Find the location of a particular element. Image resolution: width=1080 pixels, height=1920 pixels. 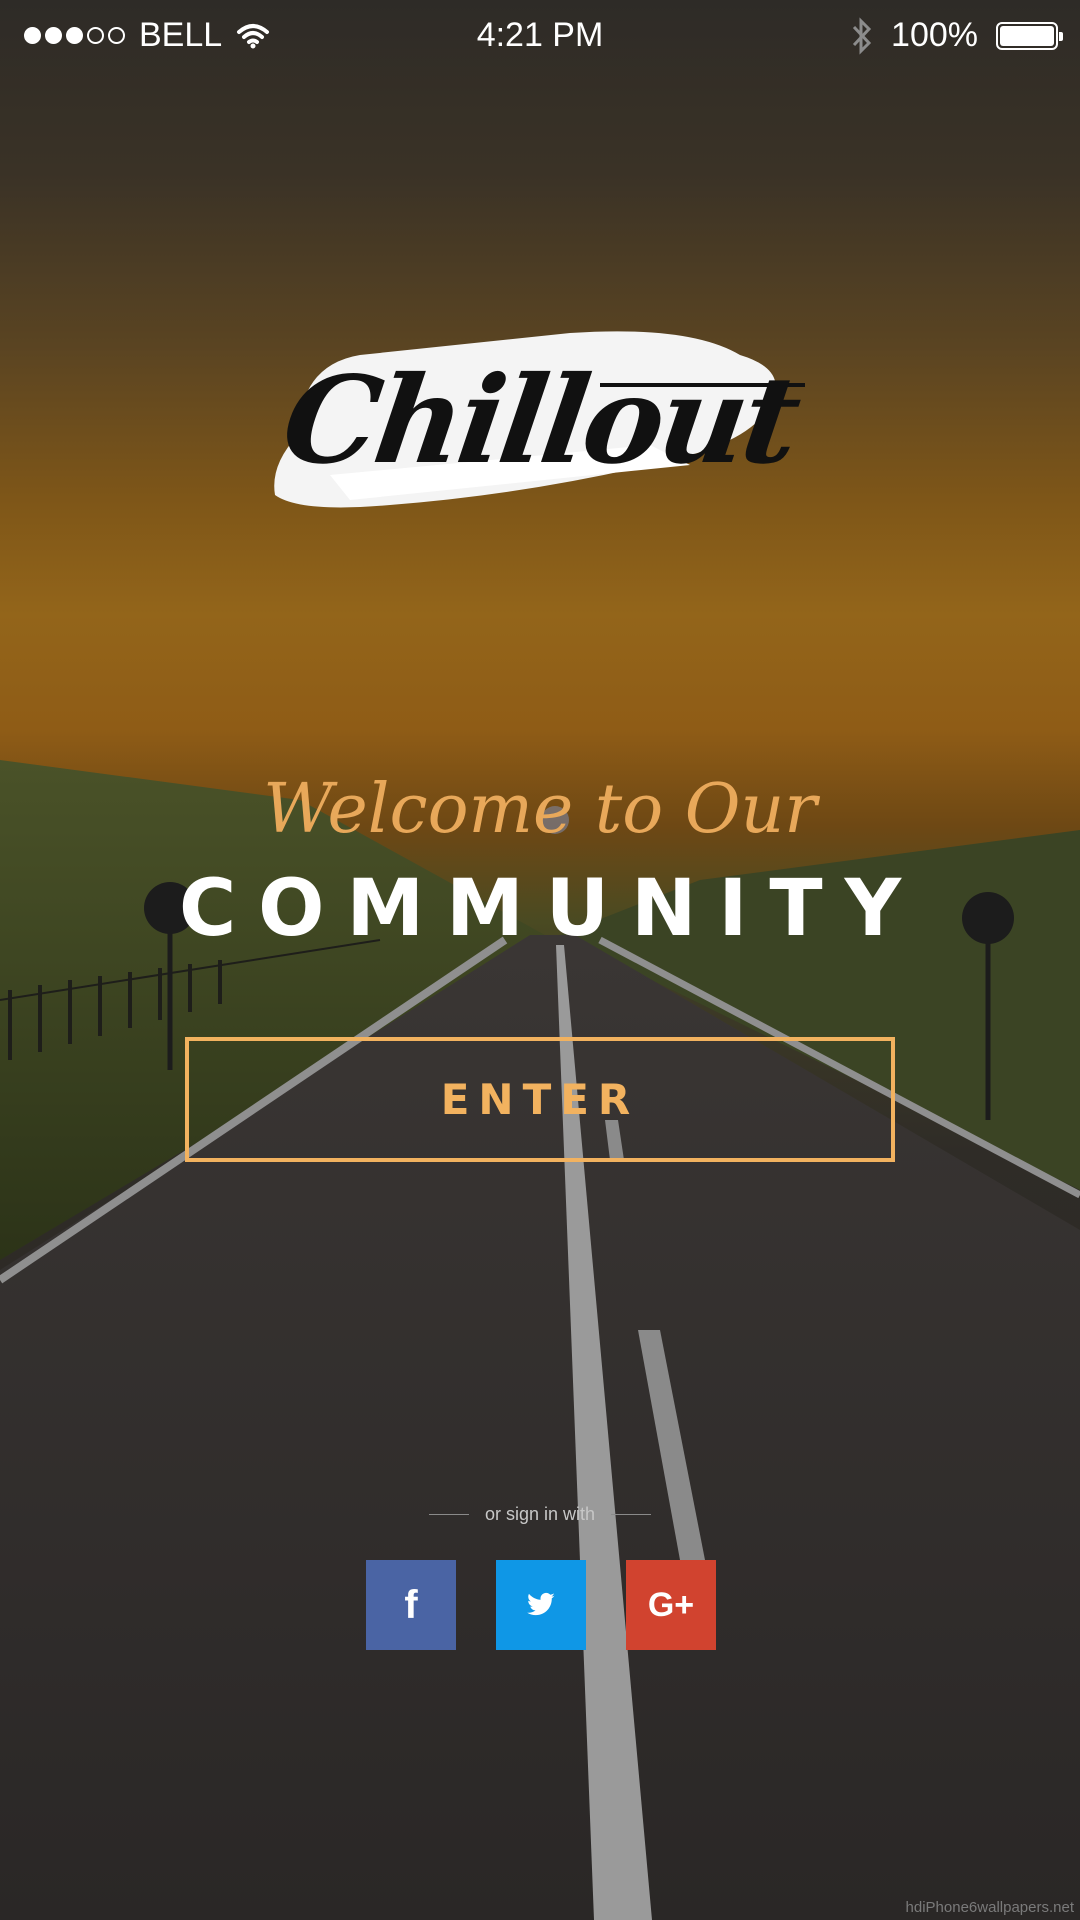

welcome-text: Welcome to Our is located at coordinates (540, 809).